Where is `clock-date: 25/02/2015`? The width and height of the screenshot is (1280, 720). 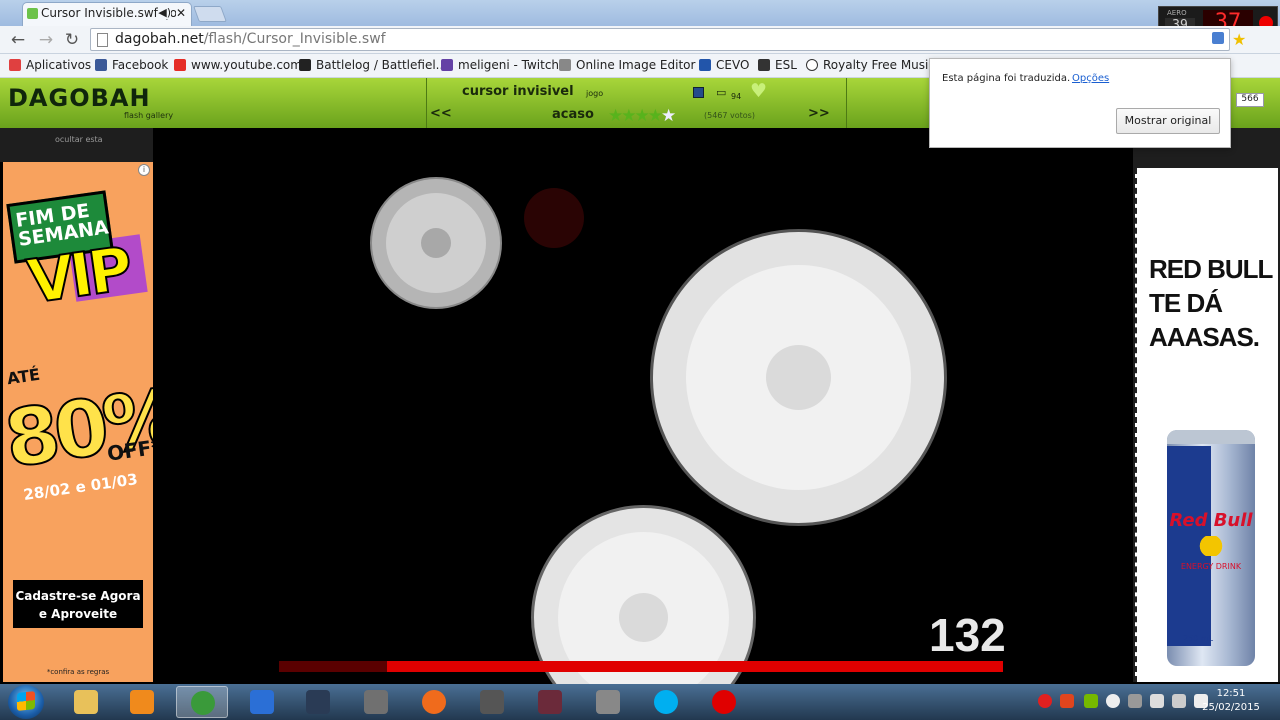 clock-date: 25/02/2015 is located at coordinates (1231, 707).